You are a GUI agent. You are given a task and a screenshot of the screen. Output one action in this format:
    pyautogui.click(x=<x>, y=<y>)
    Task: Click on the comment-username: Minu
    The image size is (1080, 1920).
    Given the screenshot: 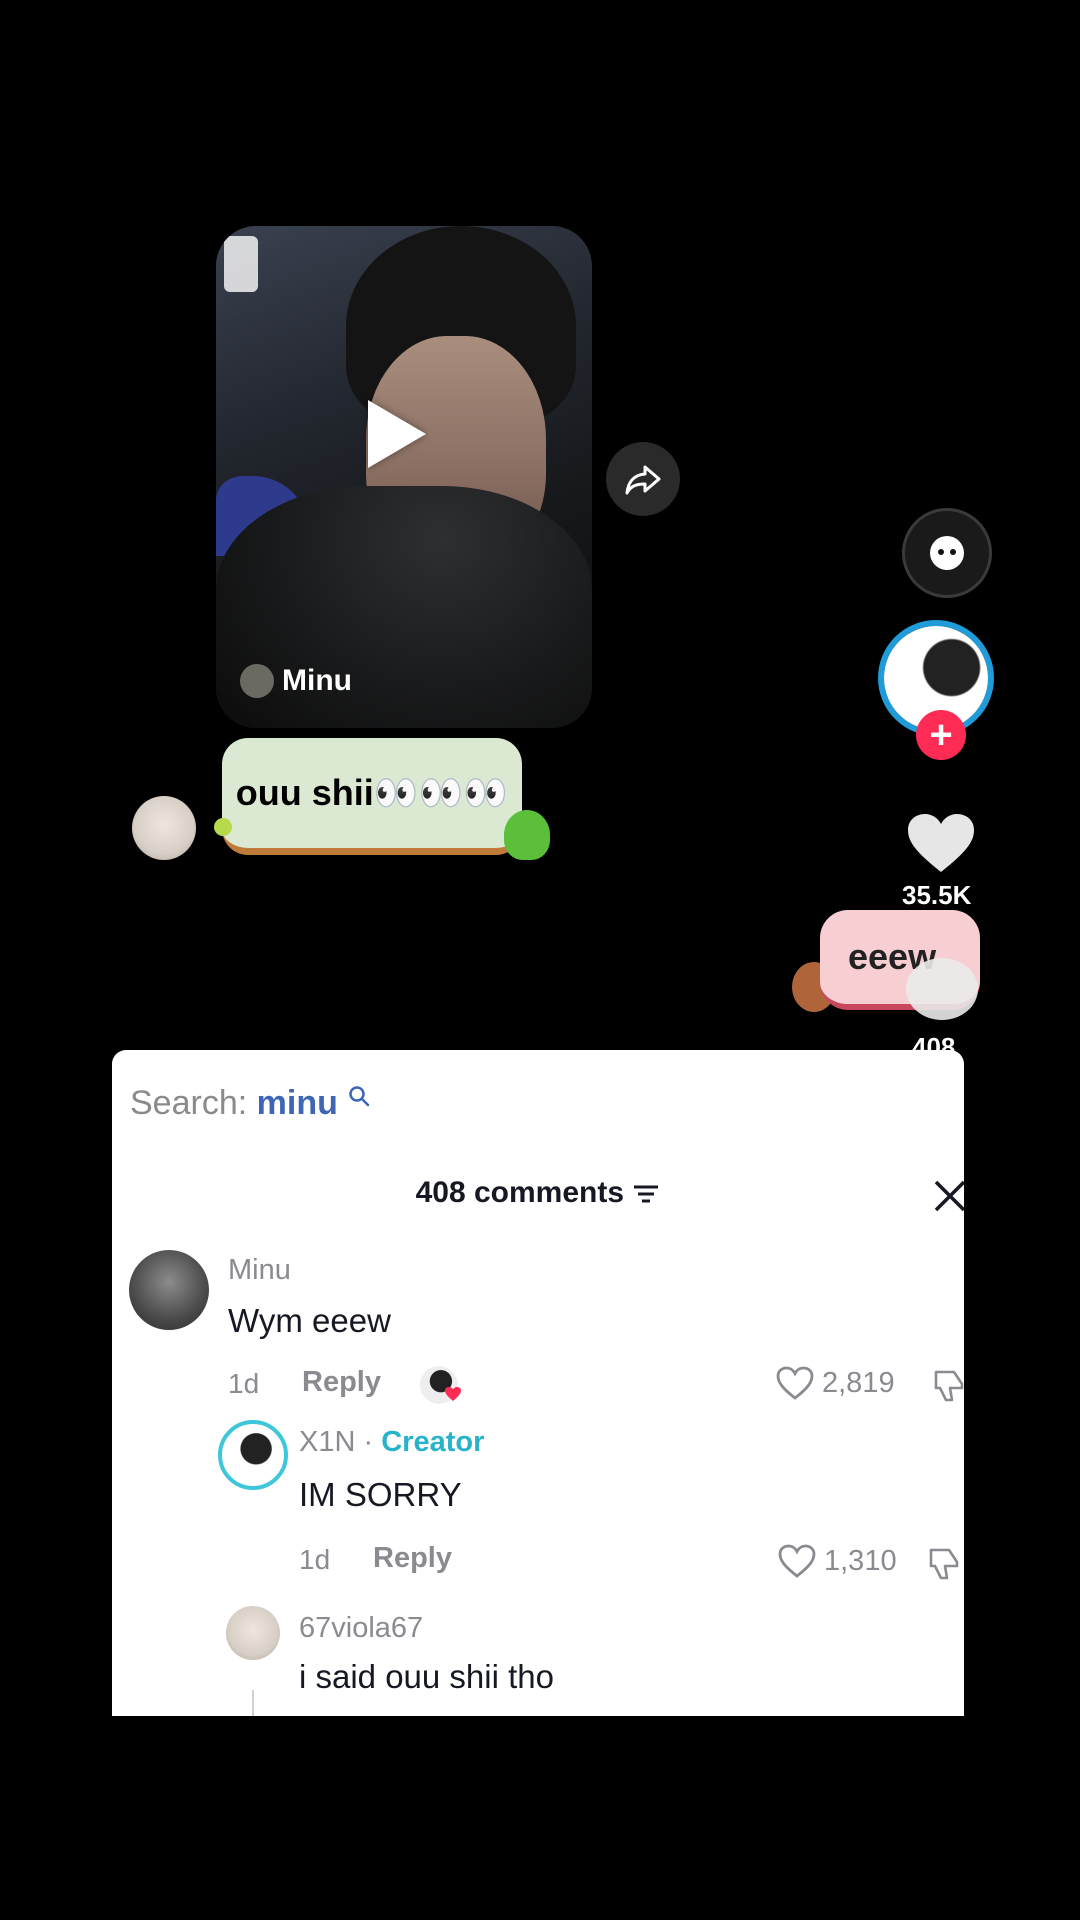 What is the action you would take?
    pyautogui.click(x=259, y=1270)
    